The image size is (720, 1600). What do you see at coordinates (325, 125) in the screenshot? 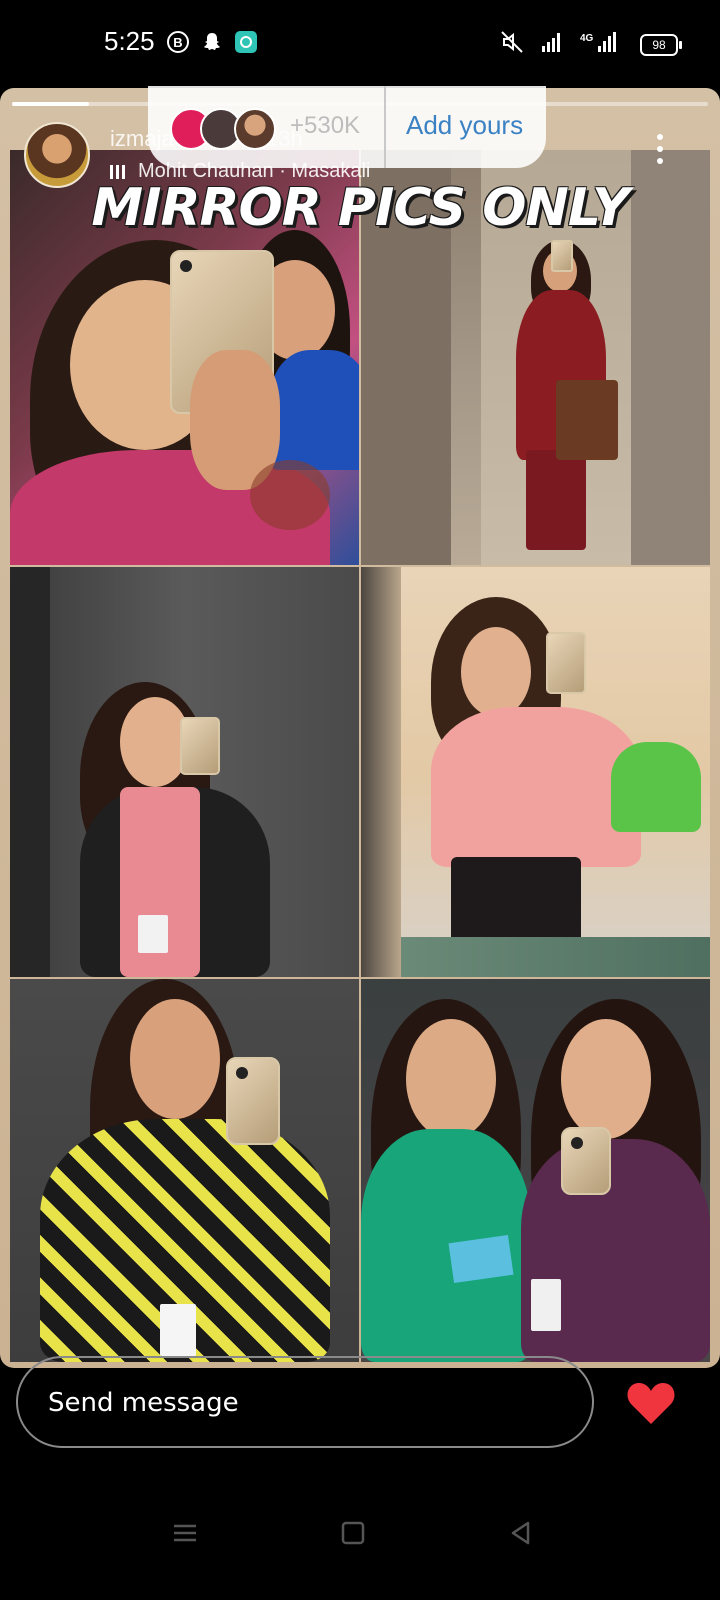
I see `add-yours-count: +530K` at bounding box center [325, 125].